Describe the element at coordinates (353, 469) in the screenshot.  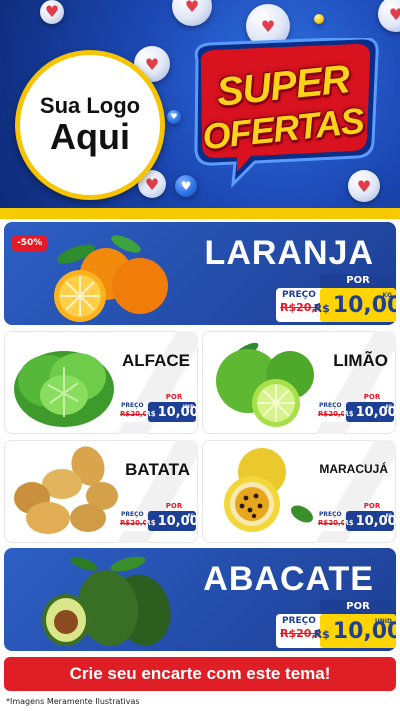
I see `product-name: MARACUJÁ` at that location.